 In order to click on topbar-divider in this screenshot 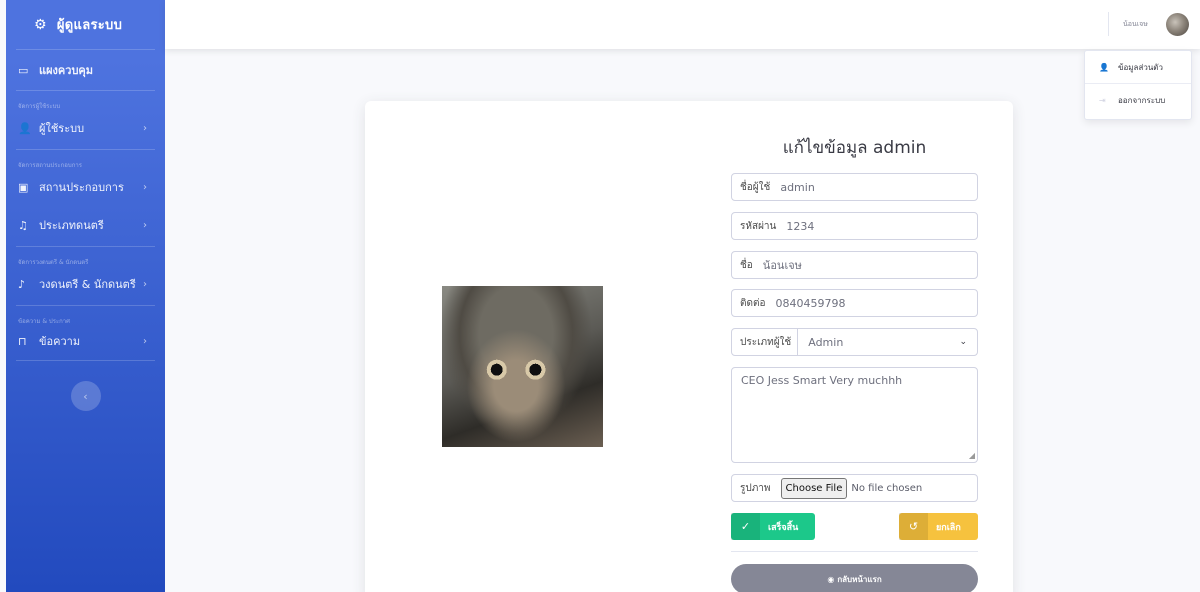, I will do `click(1108, 24)`.